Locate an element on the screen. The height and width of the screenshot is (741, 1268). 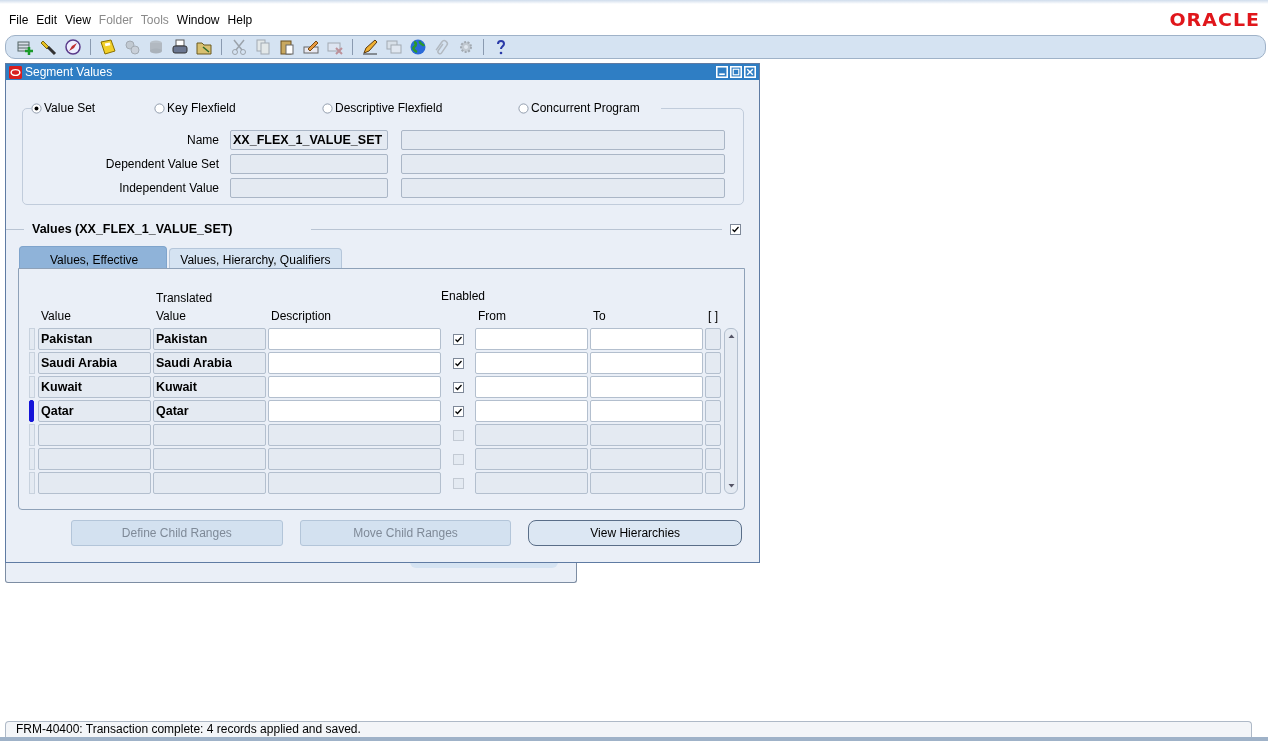
action-button: View Hierarchies is located at coordinates (635, 533).